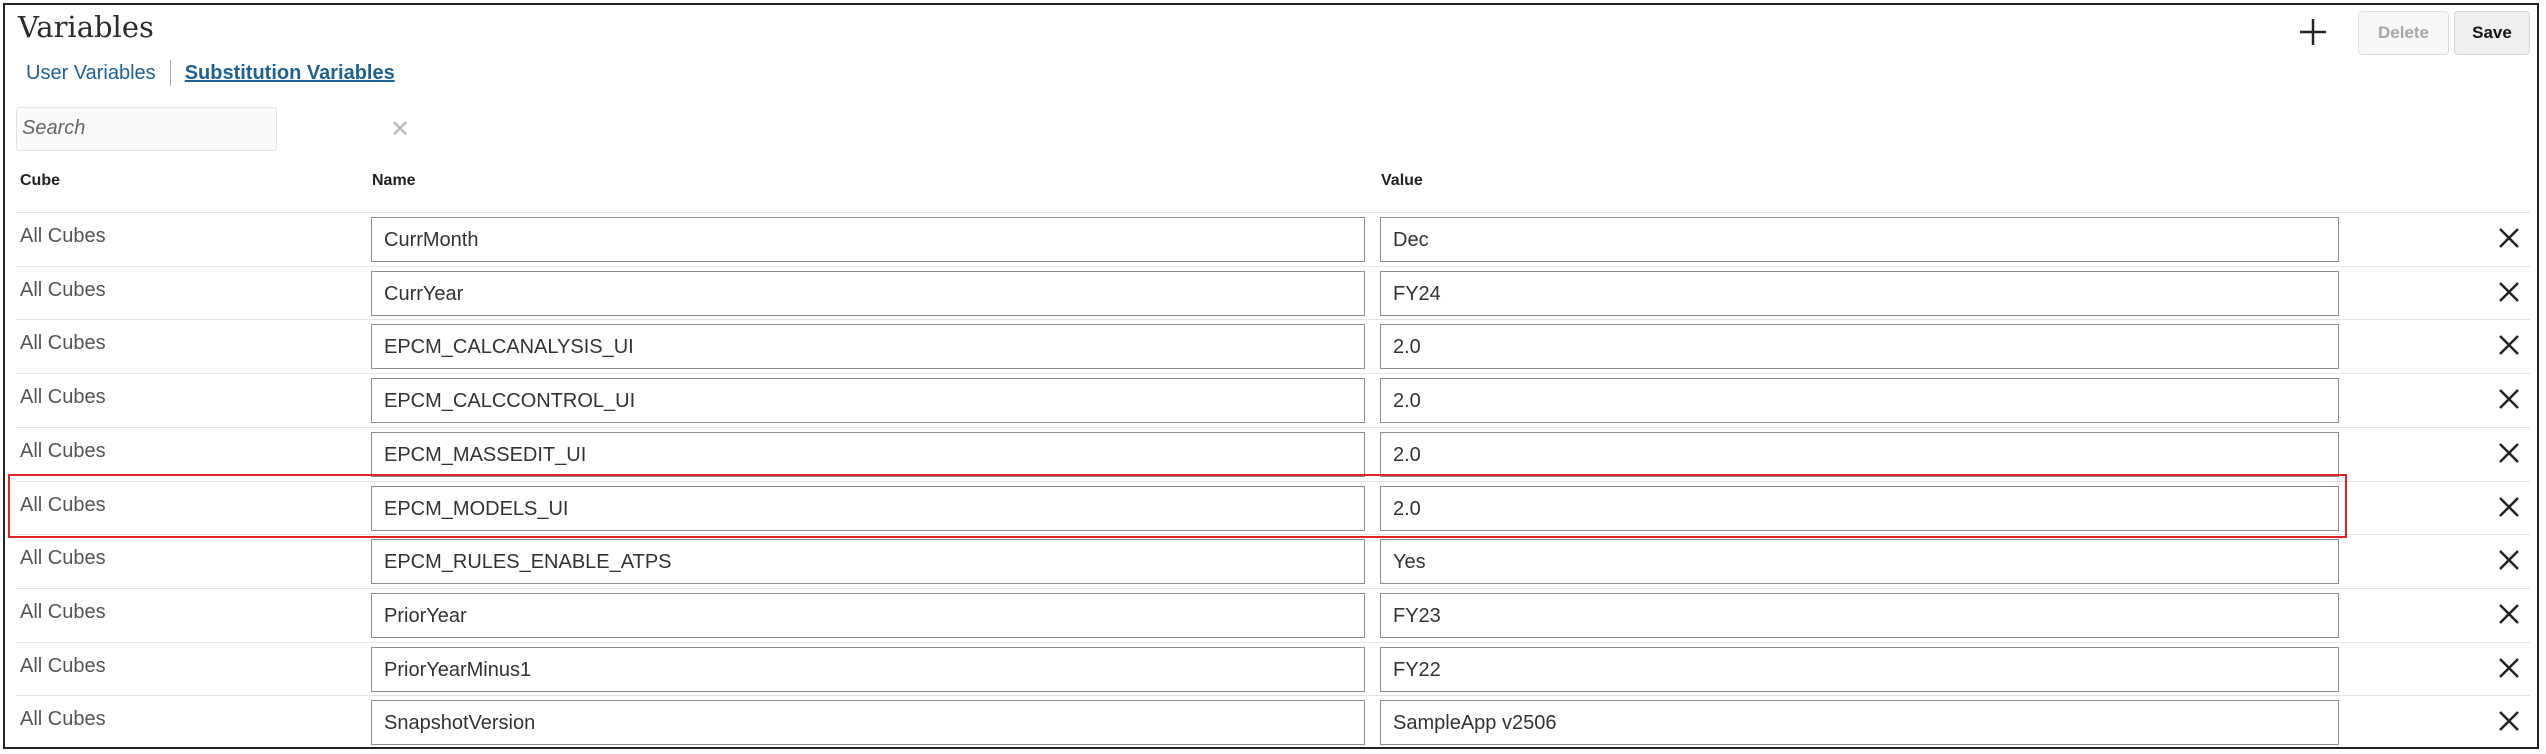 This screenshot has width=2546, height=754. I want to click on table-row: All Cubes EPCM_CALCANALYSIS_UI 2.0, so click(1273, 347).